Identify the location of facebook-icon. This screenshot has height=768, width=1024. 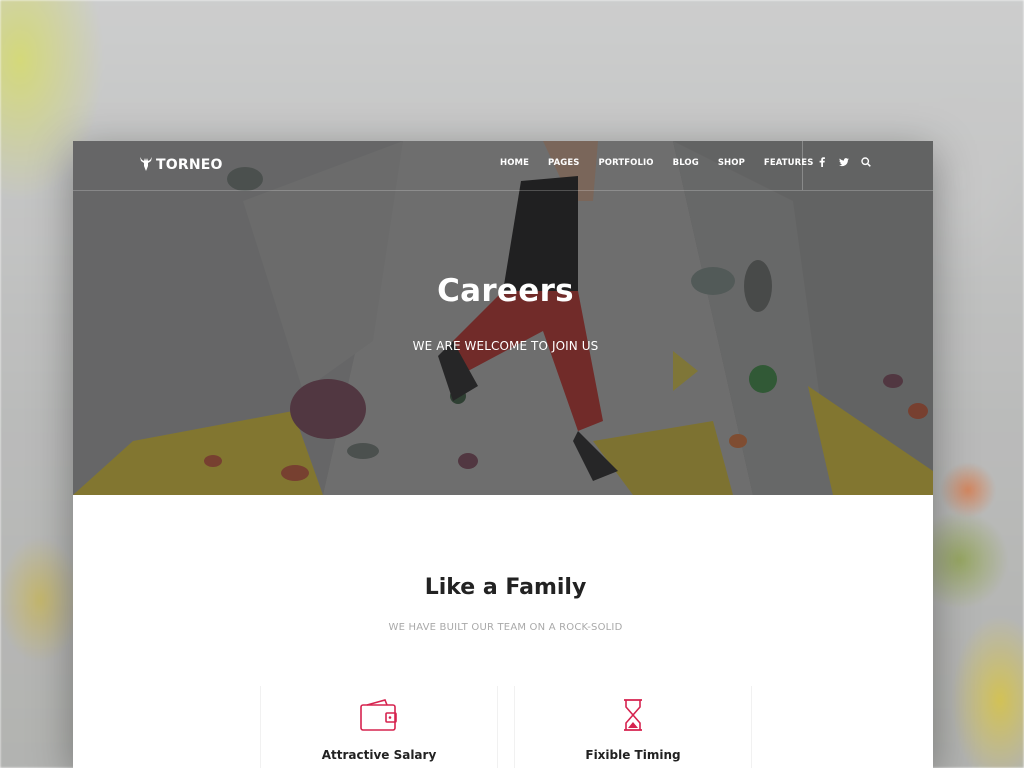
(822, 162).